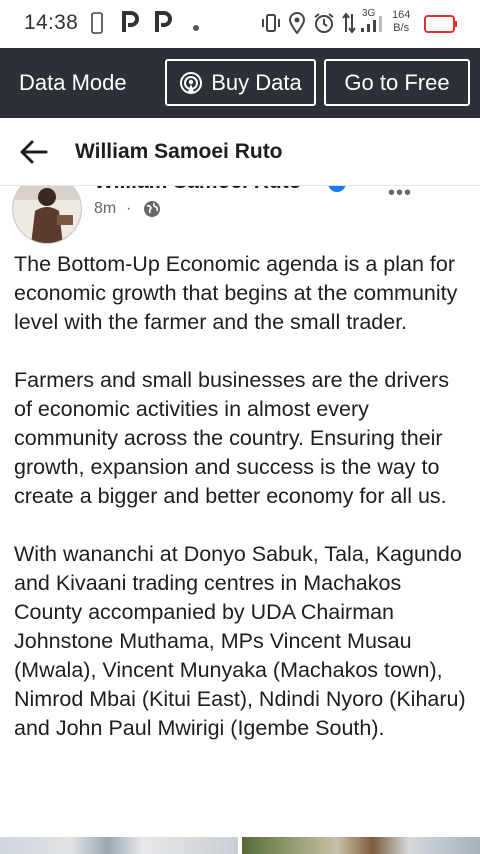 The height and width of the screenshot is (854, 480). Describe the element at coordinates (130, 24) in the screenshot. I see `parking-app-icon` at that location.